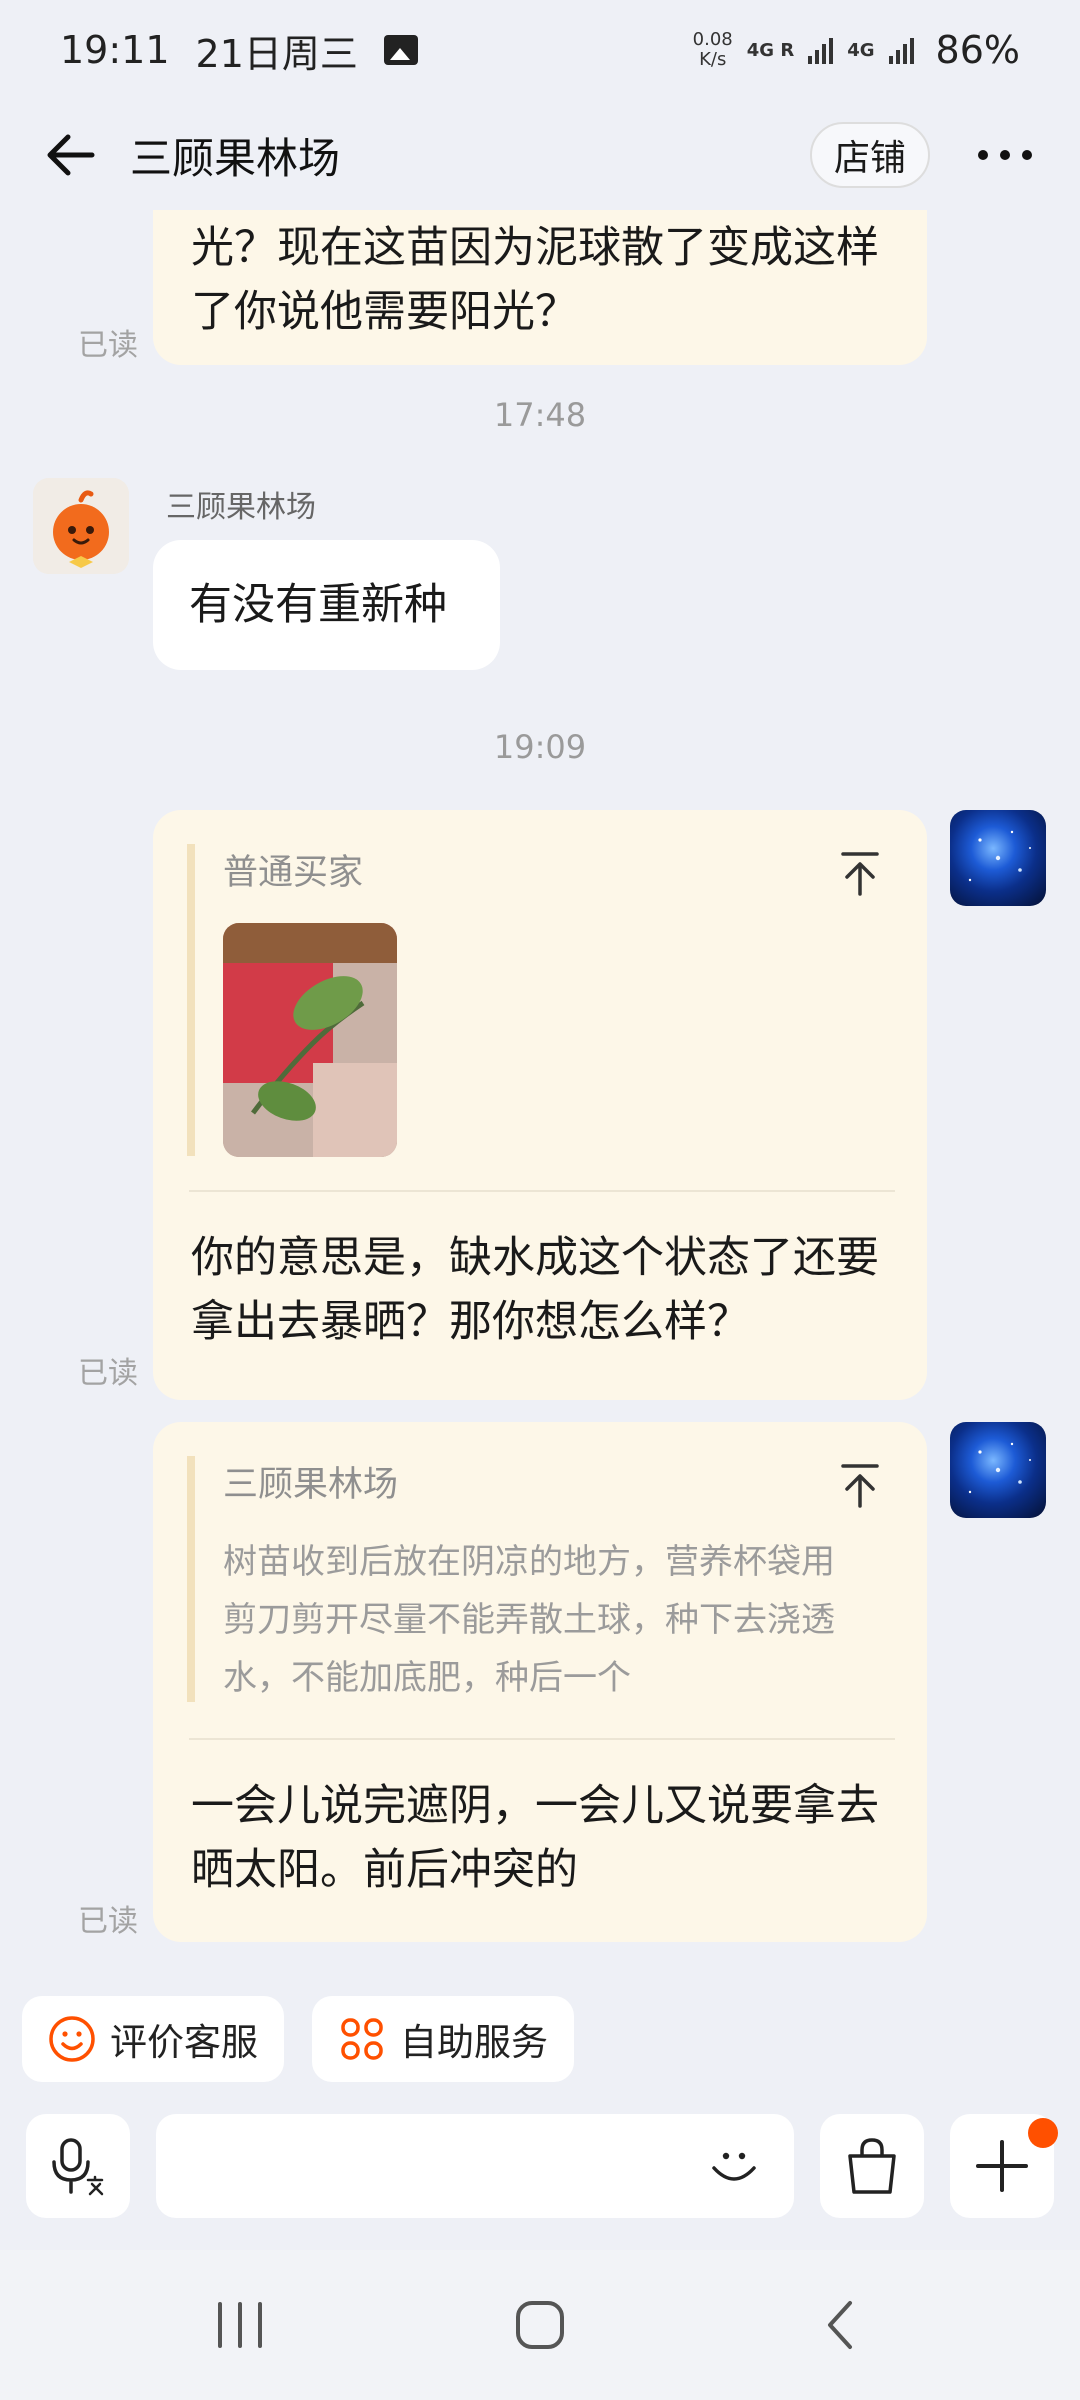  I want to click on rate-service-button: 评价客服, so click(153, 2039).